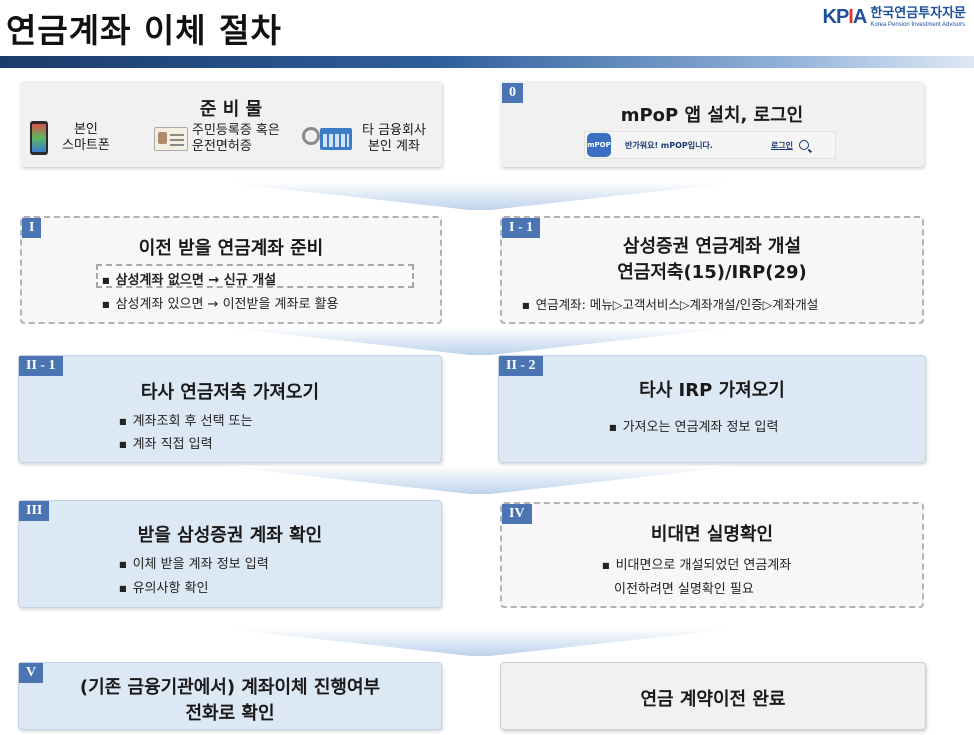 This screenshot has width=974, height=735. I want to click on prep-title: 준 비 물, so click(231, 109).